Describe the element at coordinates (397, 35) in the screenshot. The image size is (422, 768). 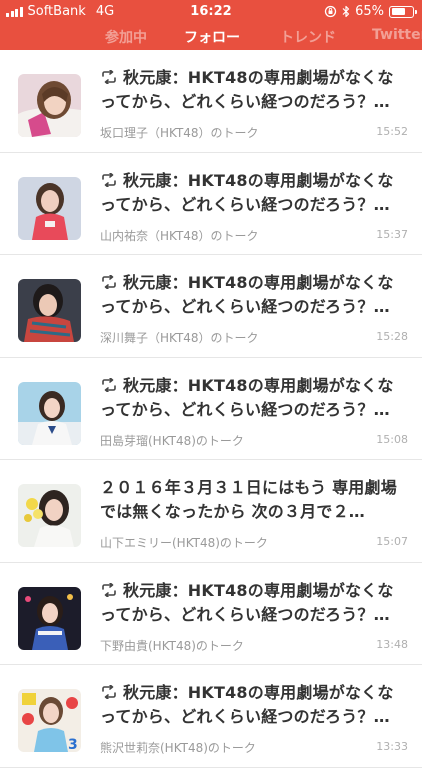
I see `tab-twitter: Twitter` at that location.